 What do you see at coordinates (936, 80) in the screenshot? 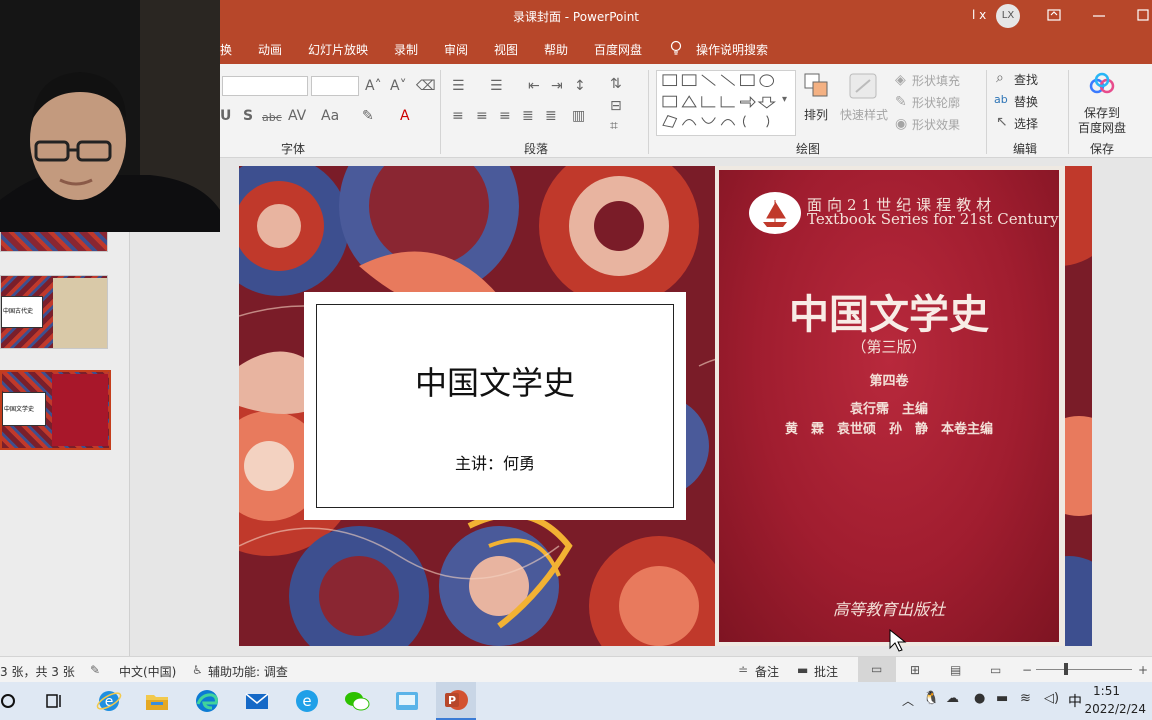
I see `shape-fill-button: 形状填充` at bounding box center [936, 80].